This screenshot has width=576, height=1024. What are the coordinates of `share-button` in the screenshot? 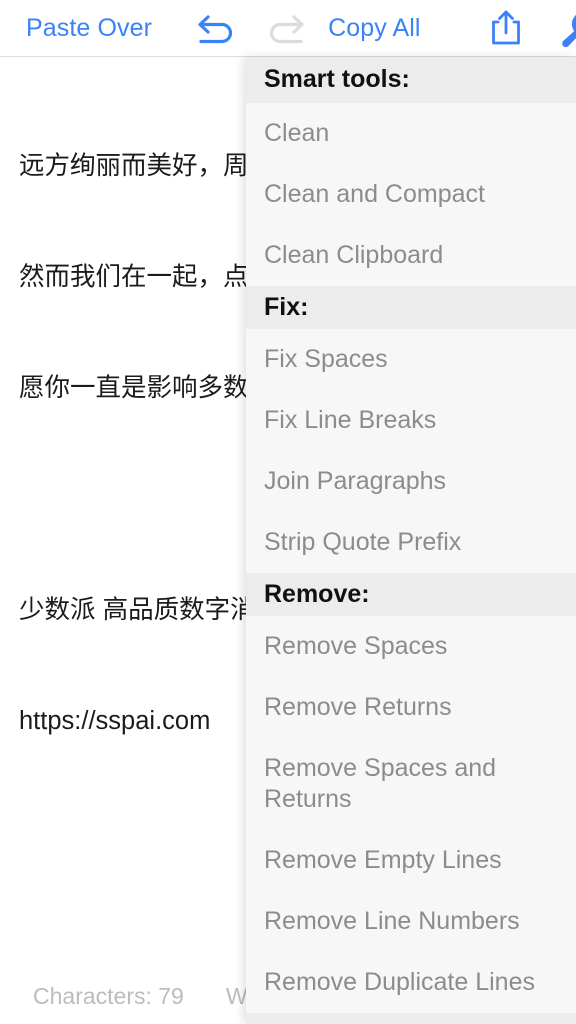 It's located at (506, 28).